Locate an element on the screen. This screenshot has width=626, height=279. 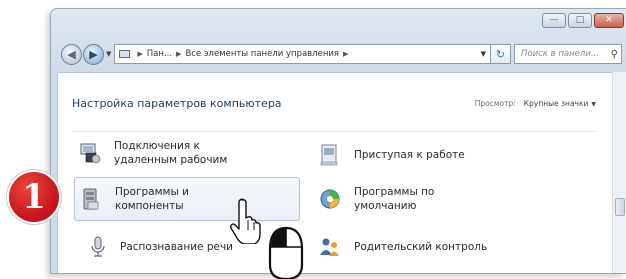
control-panel-icon is located at coordinates (125, 54).